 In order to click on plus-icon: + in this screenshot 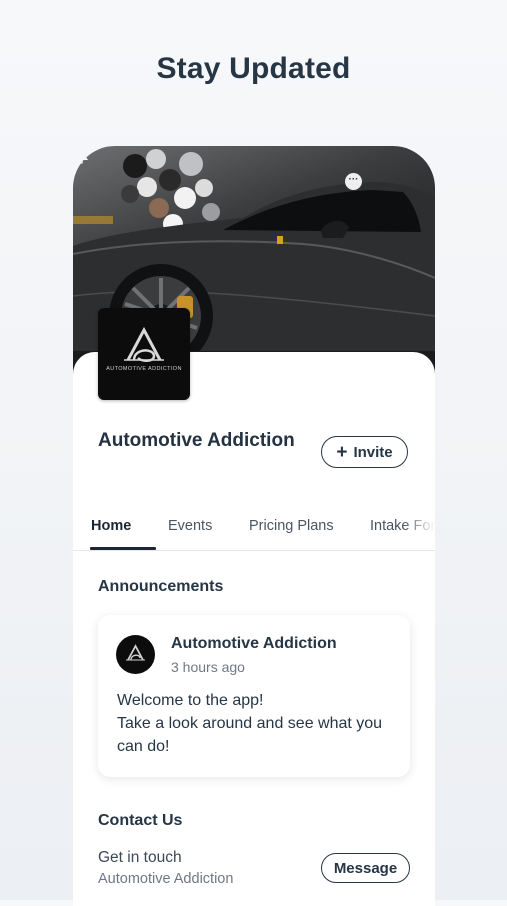, I will do `click(342, 452)`.